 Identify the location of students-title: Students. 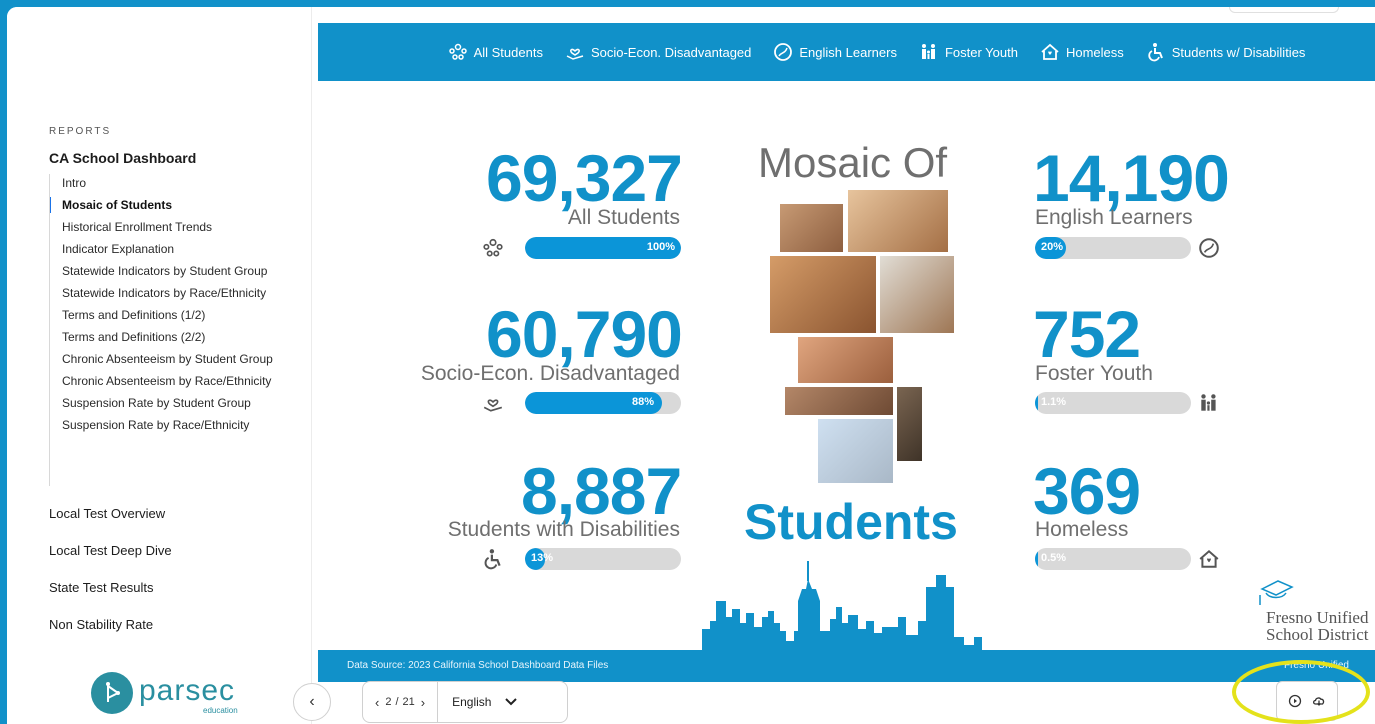
(851, 522).